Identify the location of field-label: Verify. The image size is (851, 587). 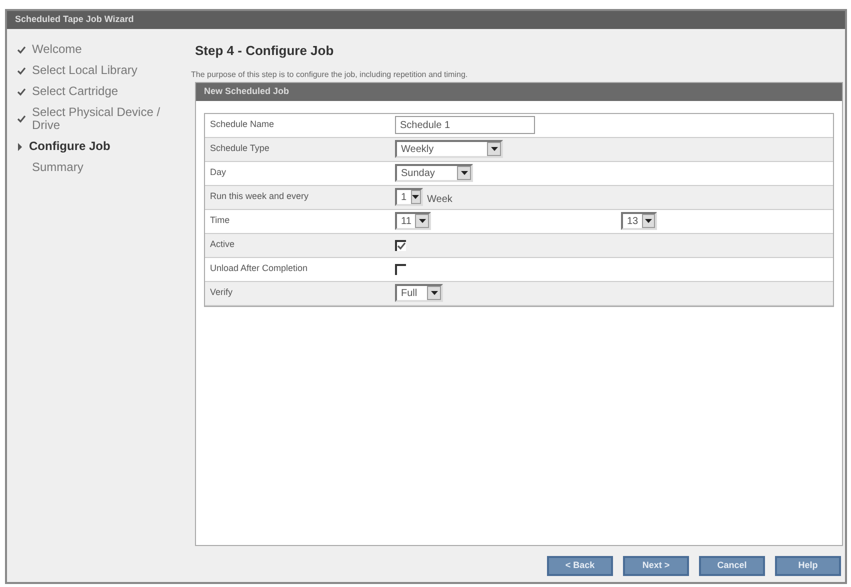
(221, 292).